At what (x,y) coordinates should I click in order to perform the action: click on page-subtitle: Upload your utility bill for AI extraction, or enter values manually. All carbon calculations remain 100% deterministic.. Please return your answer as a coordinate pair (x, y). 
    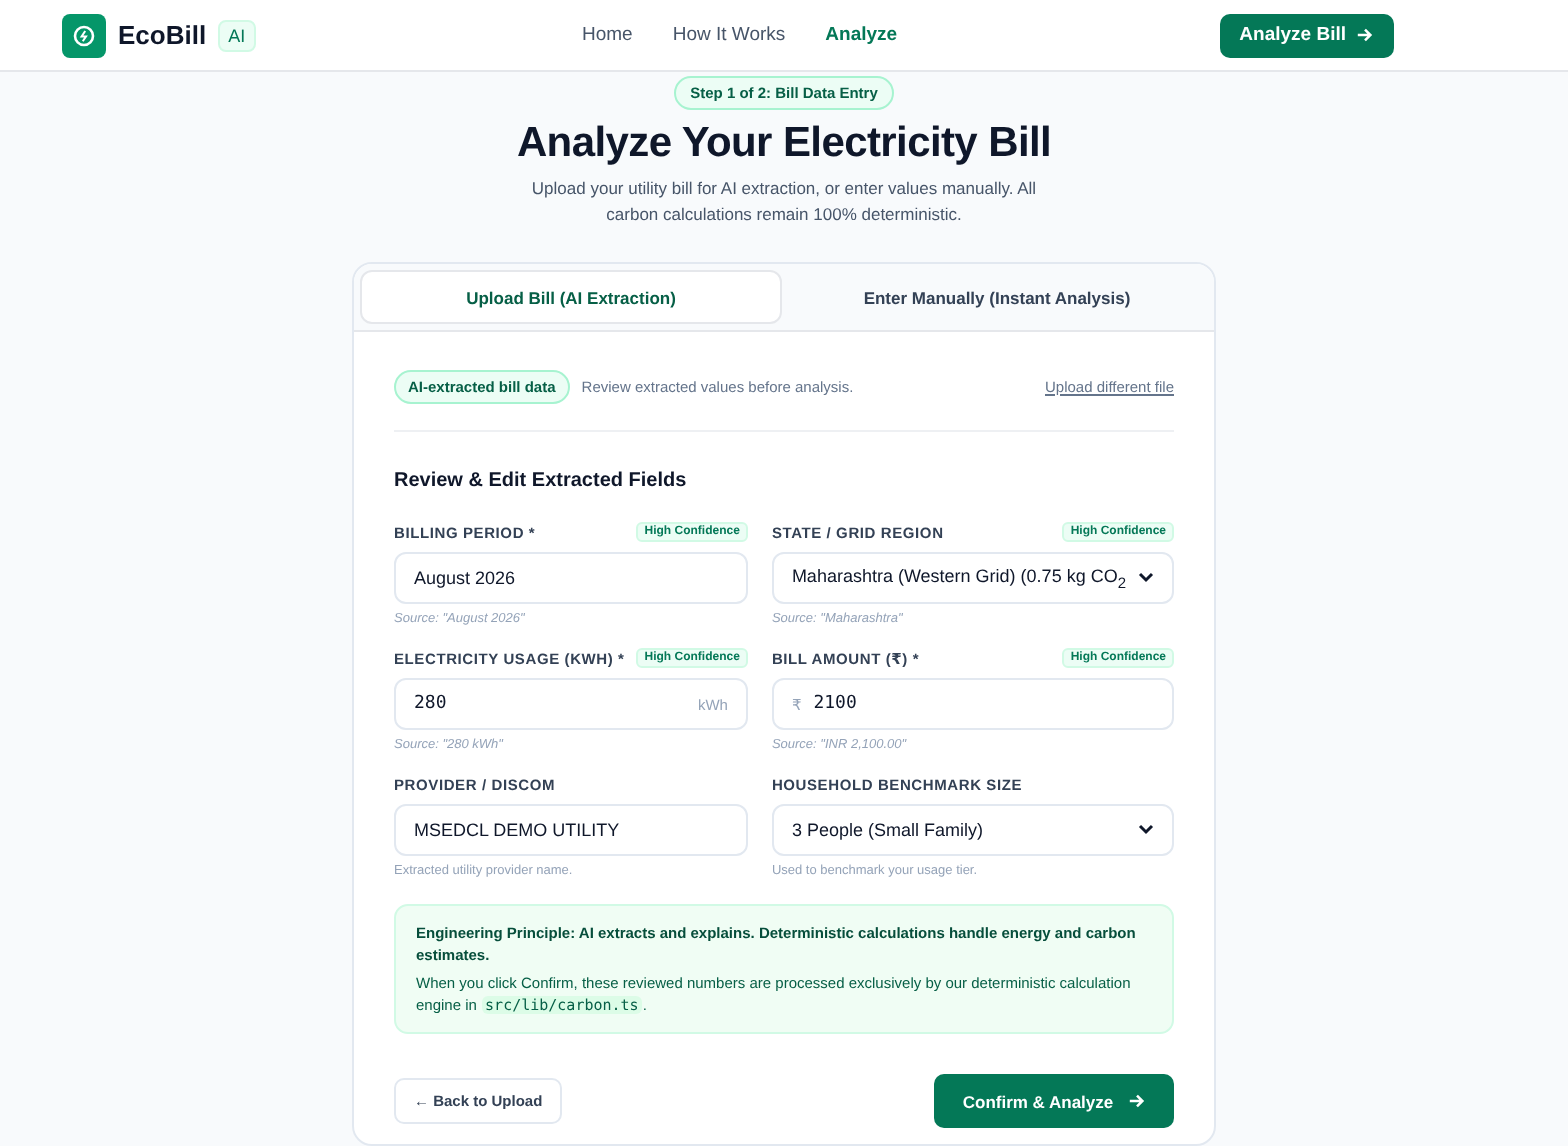
    Looking at the image, I should click on (784, 202).